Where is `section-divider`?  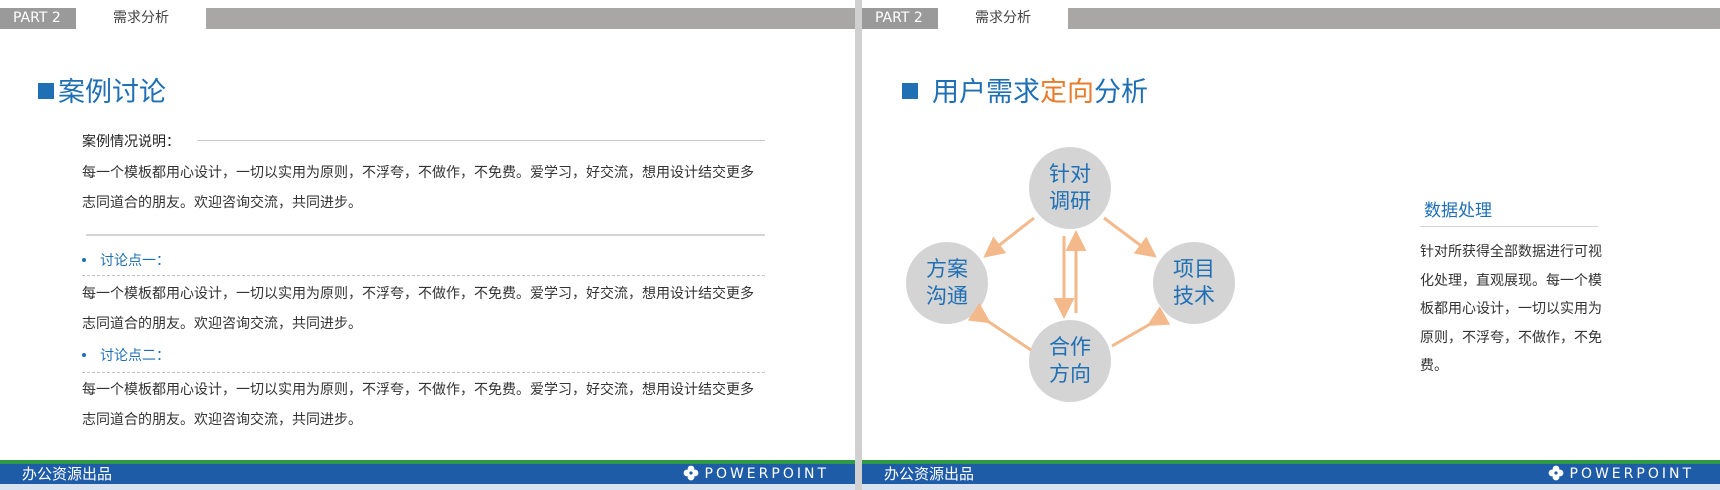 section-divider is located at coordinates (425, 235).